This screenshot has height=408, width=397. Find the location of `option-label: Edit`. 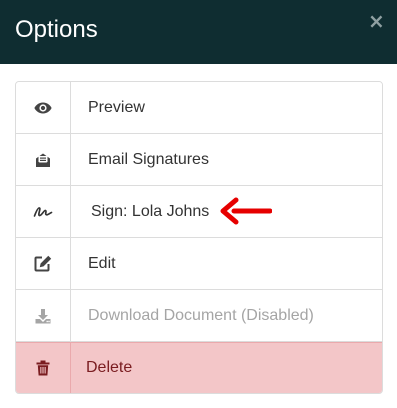

option-label: Edit is located at coordinates (102, 263).